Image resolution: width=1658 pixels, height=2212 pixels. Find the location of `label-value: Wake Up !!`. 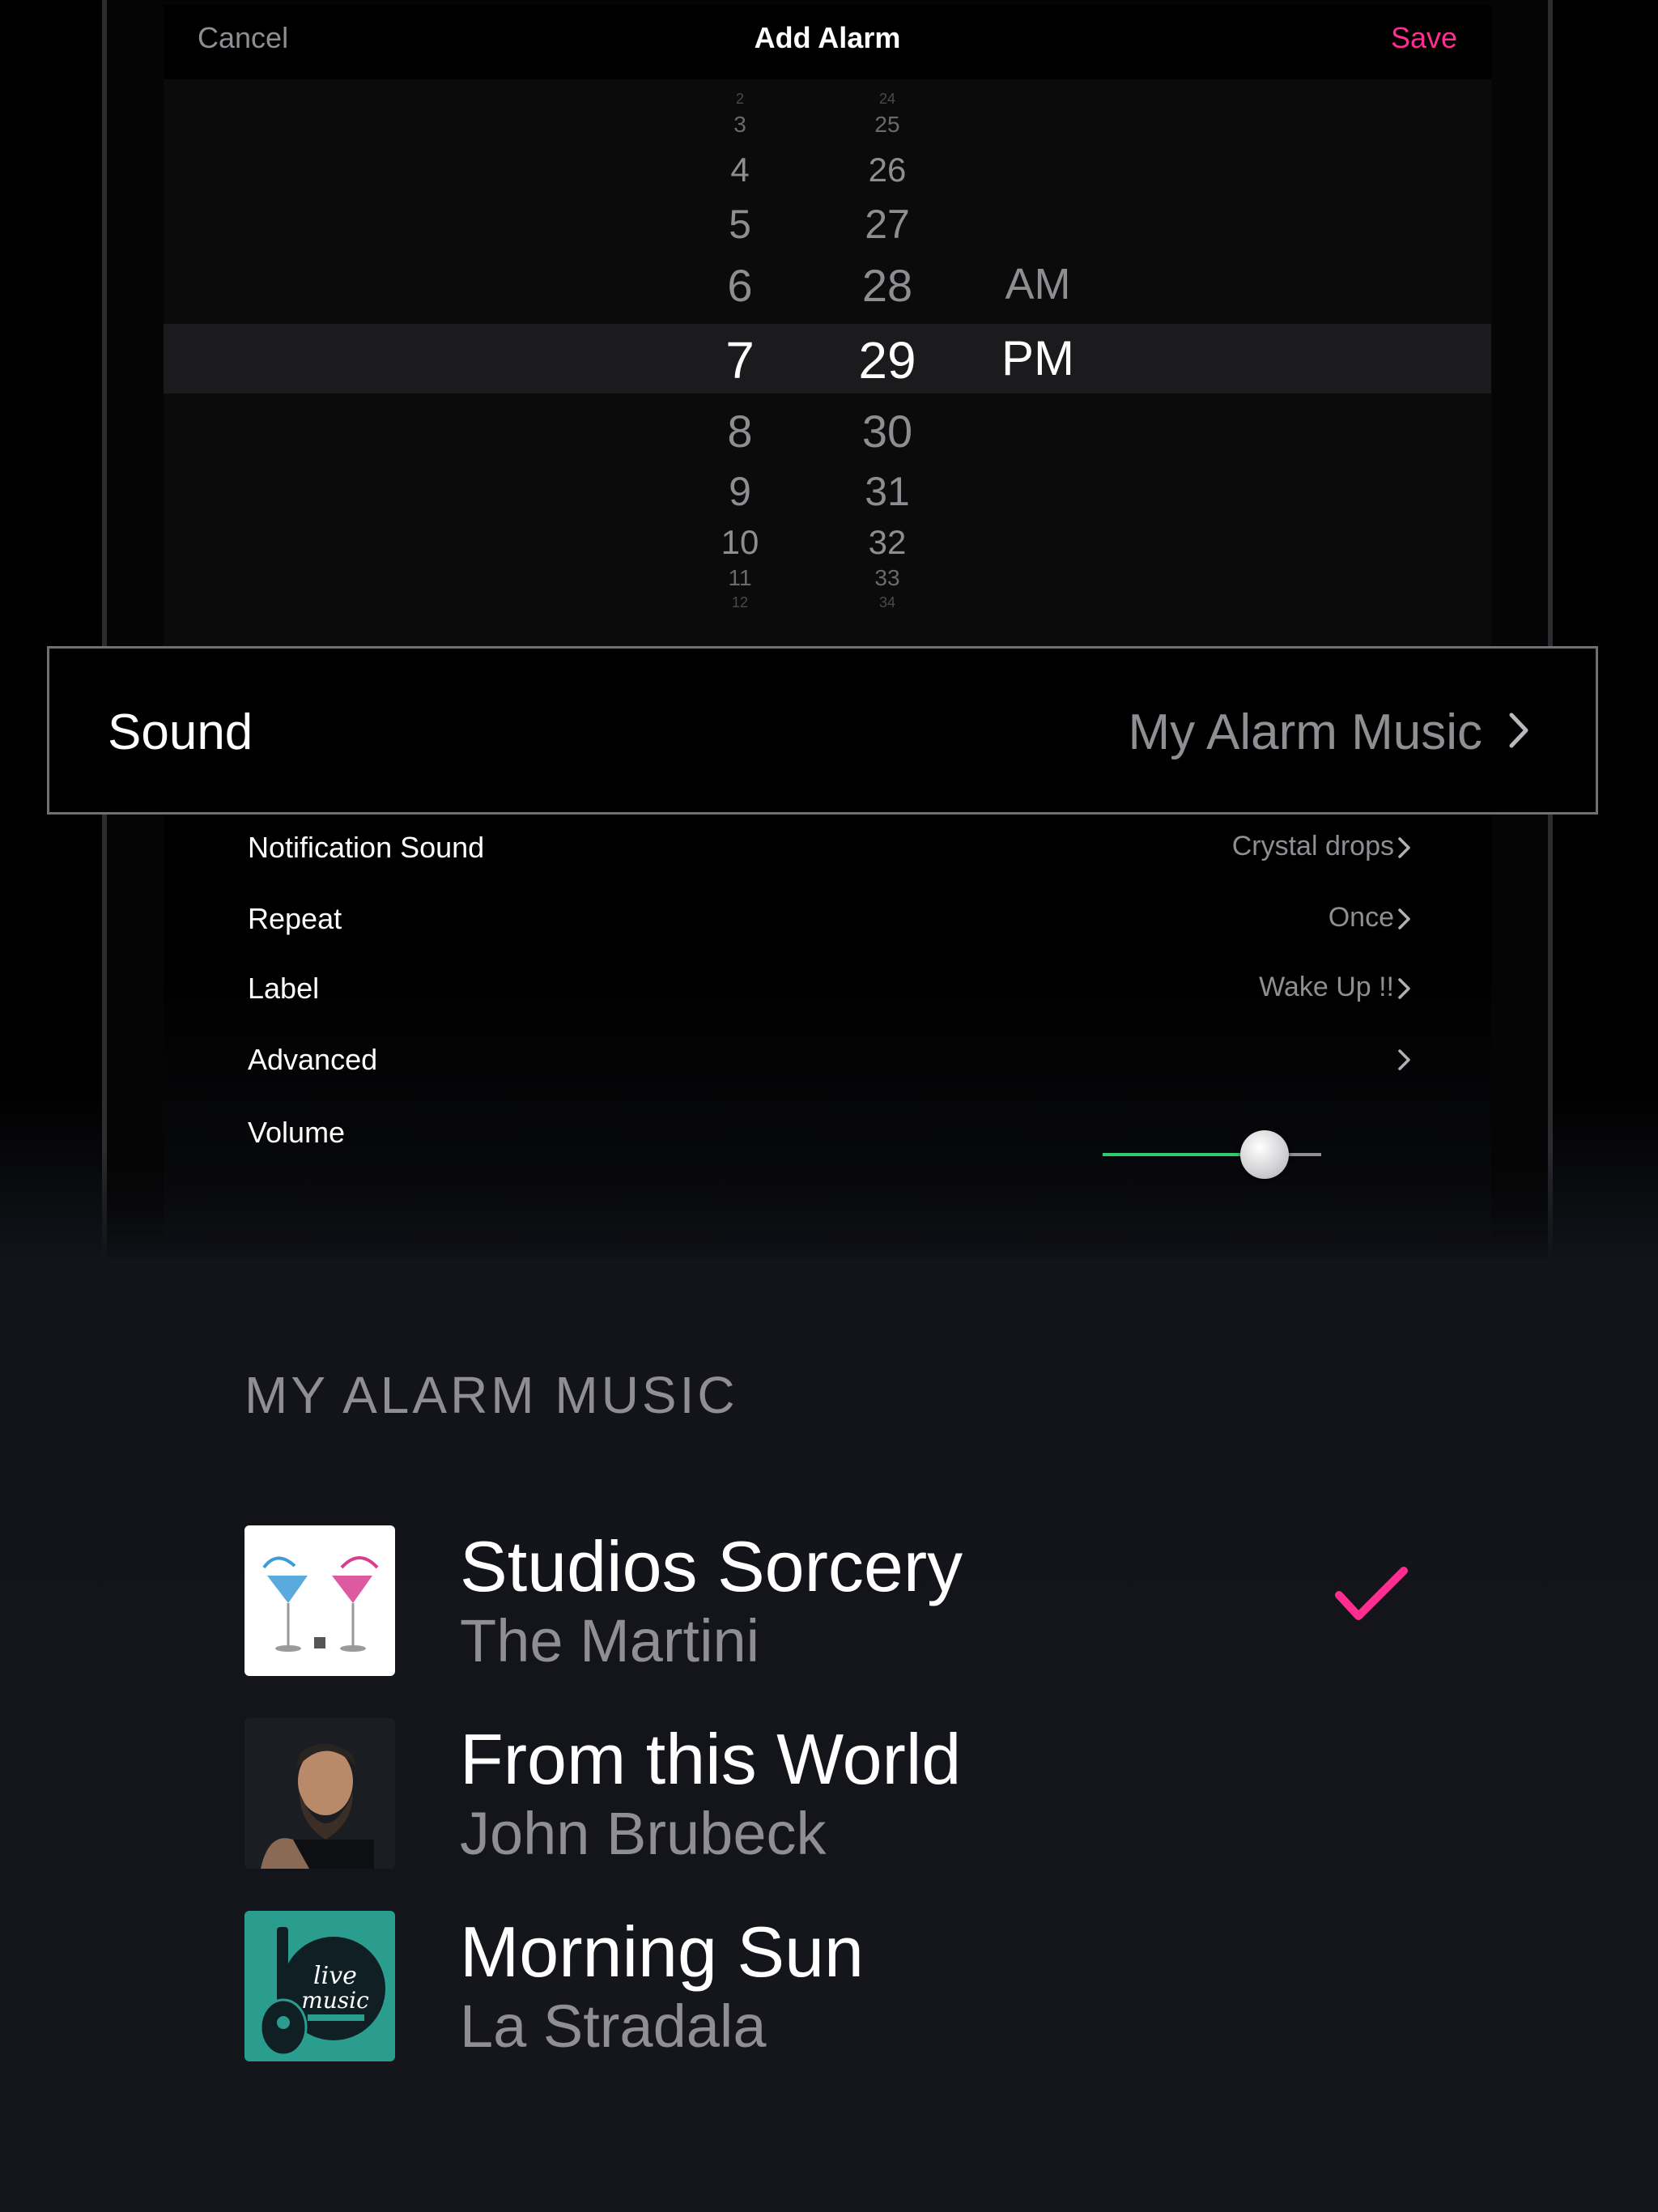

label-value: Wake Up !! is located at coordinates (1326, 987).